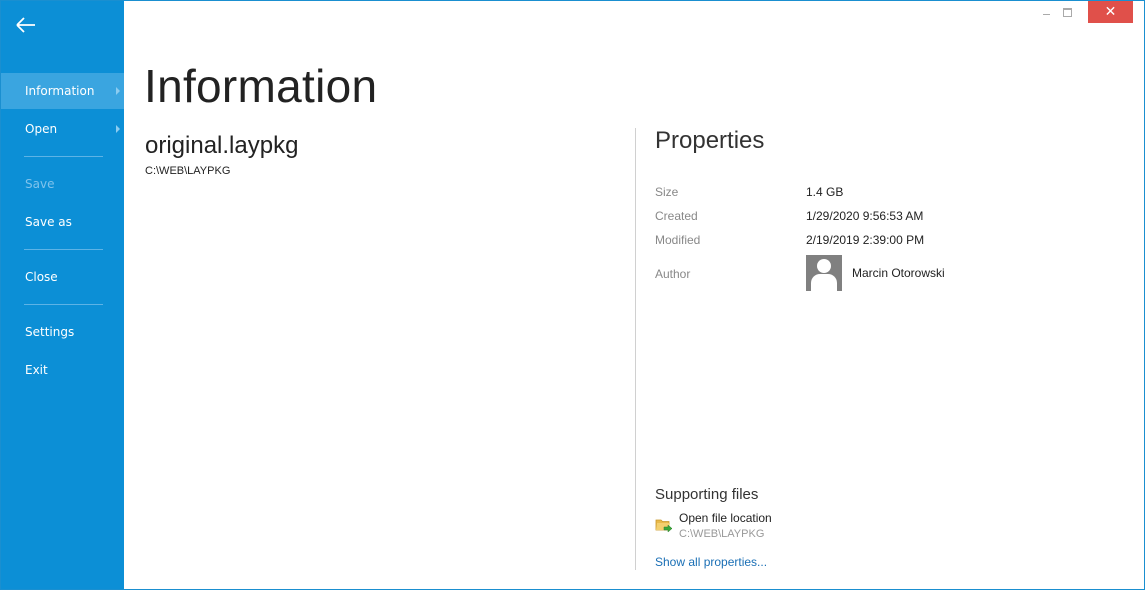 This screenshot has height=590, width=1145. I want to click on back-button, so click(26, 25).